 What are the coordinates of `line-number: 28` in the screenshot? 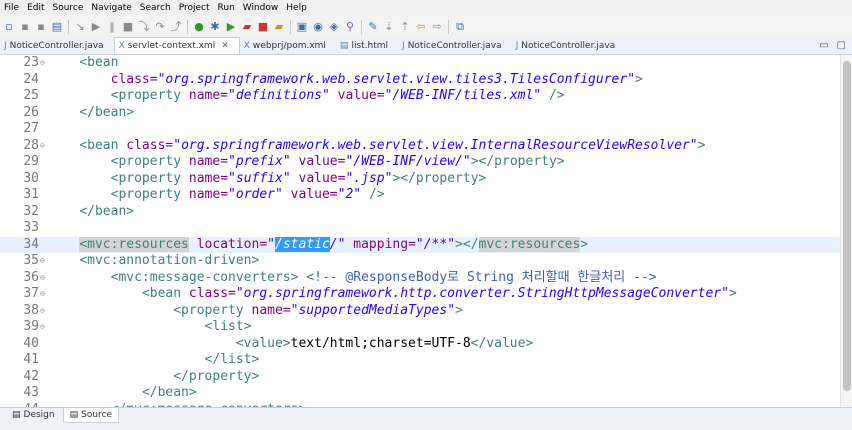 It's located at (31, 145).